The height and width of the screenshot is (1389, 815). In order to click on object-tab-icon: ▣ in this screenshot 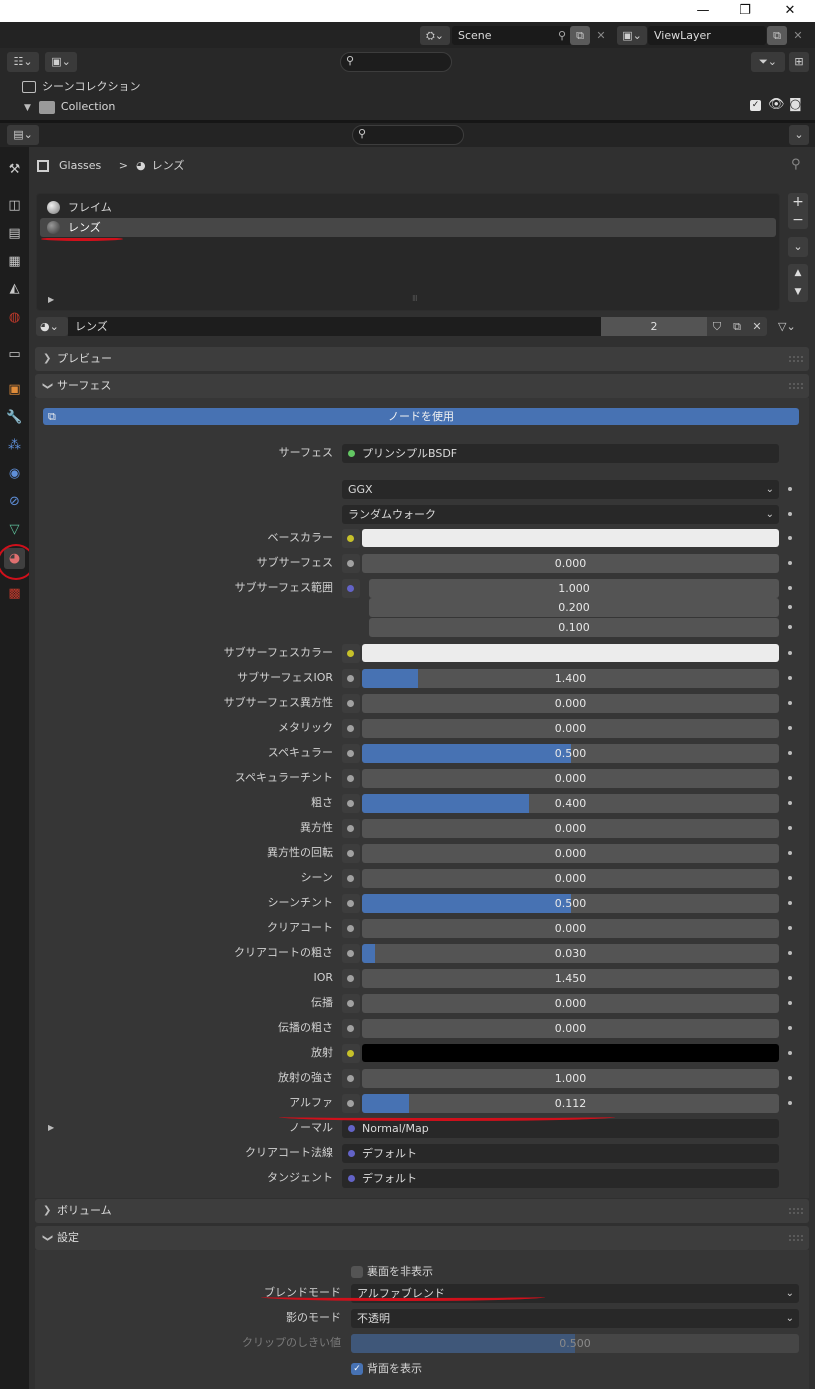, I will do `click(14, 389)`.